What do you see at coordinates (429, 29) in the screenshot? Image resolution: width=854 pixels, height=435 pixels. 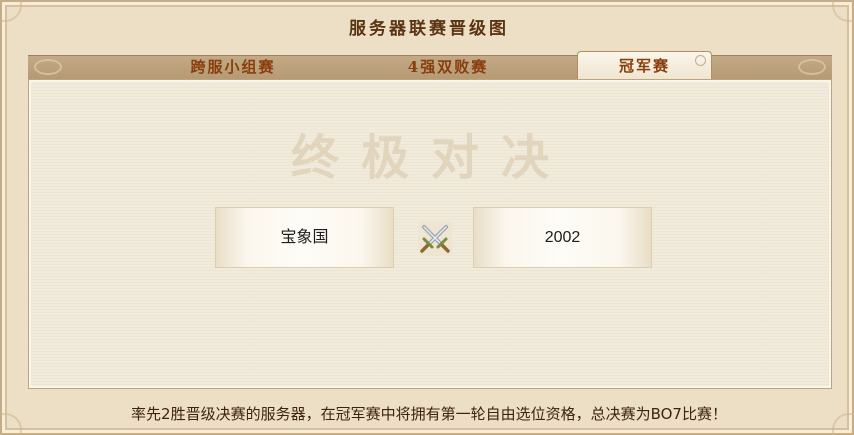 I see `window-title: 服务器联赛晋级图` at bounding box center [429, 29].